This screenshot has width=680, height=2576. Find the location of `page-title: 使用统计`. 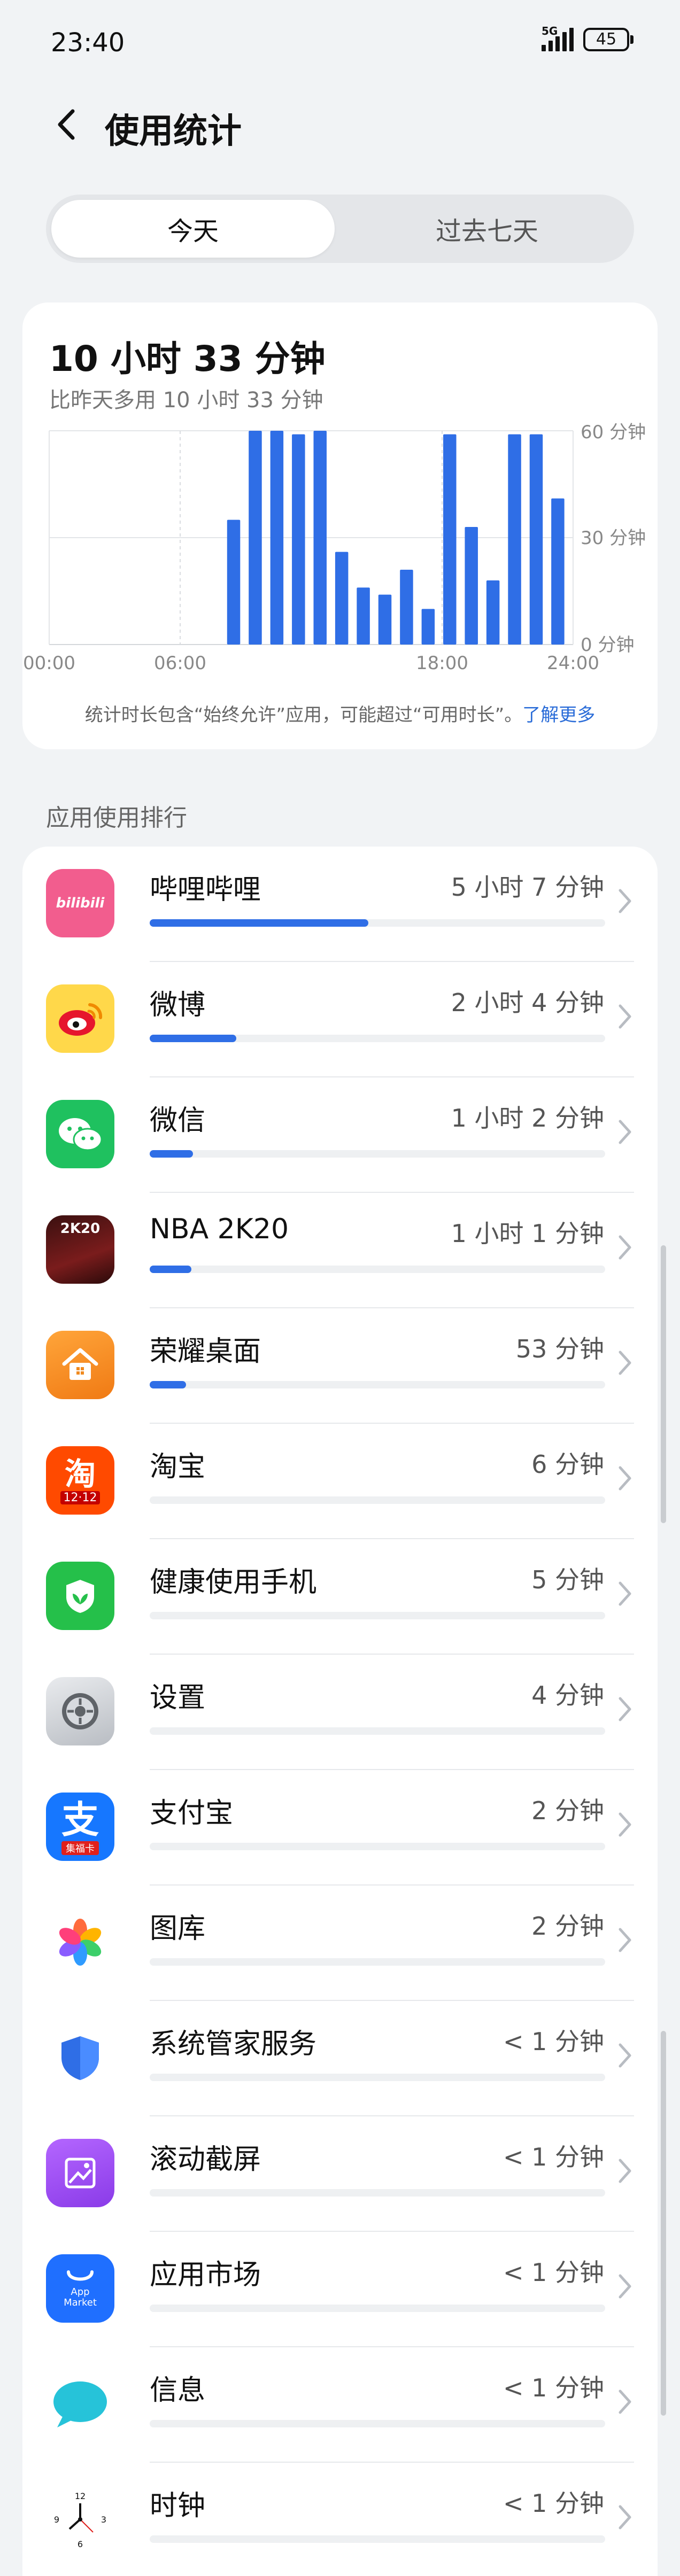

page-title: 使用统计 is located at coordinates (173, 131).